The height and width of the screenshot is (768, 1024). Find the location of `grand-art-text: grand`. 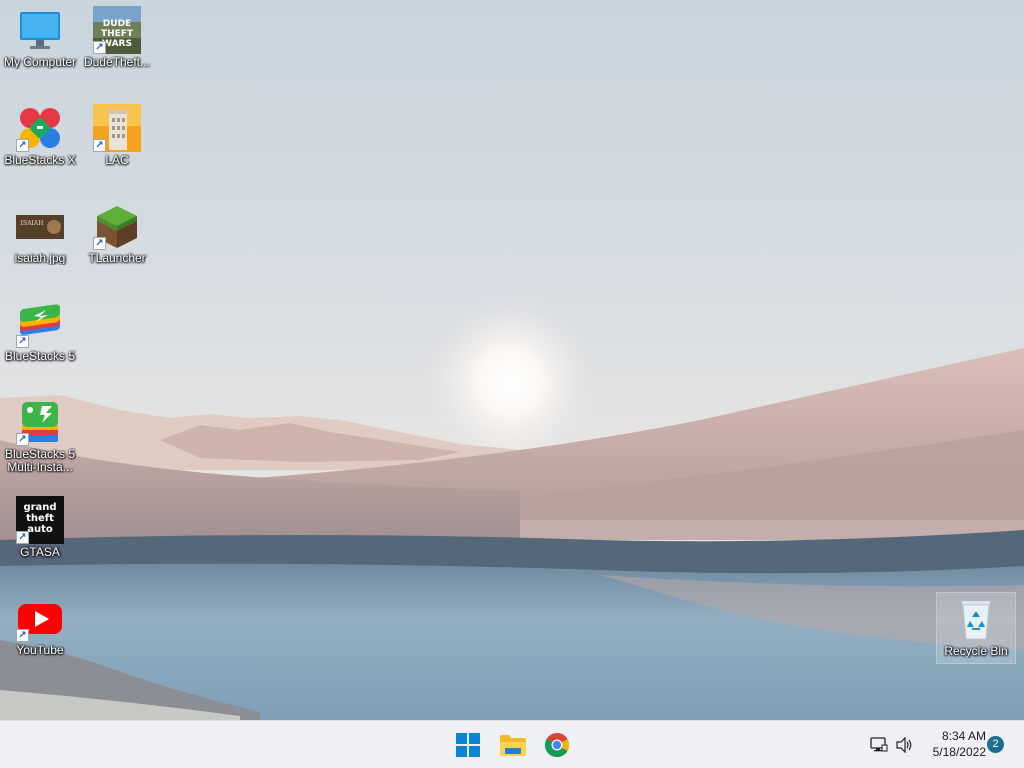

grand-art-text: grand is located at coordinates (39, 507).